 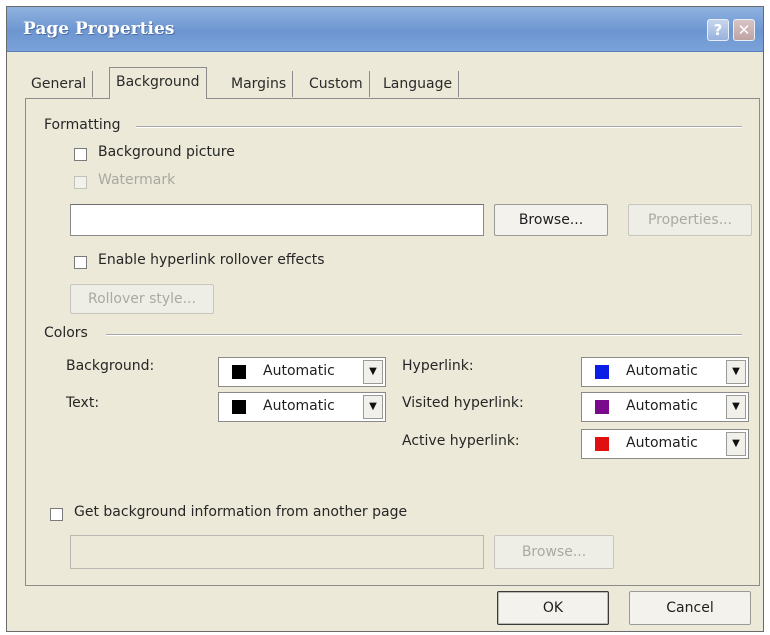 I want to click on other-page-checkbox, so click(x=56, y=514).